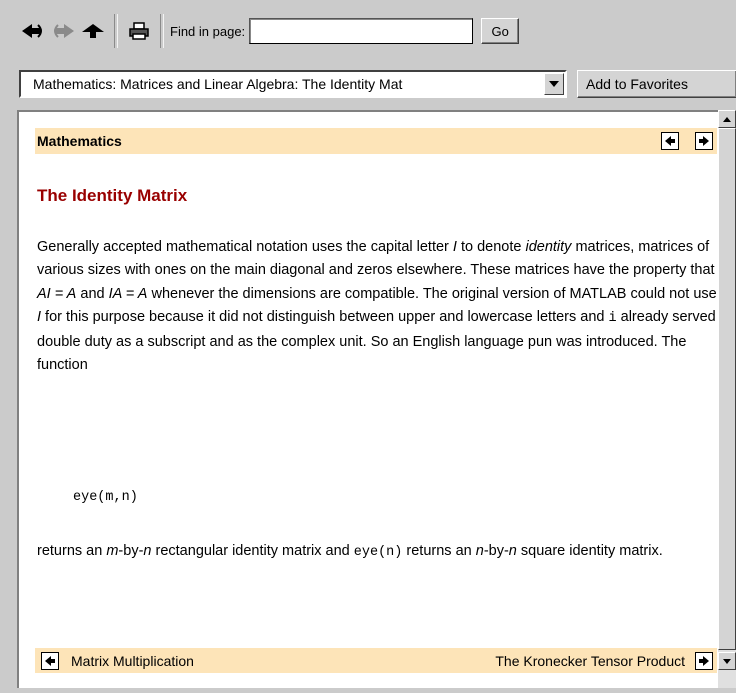  I want to click on add-to-favorites-button: Add to Favorites, so click(656, 84).